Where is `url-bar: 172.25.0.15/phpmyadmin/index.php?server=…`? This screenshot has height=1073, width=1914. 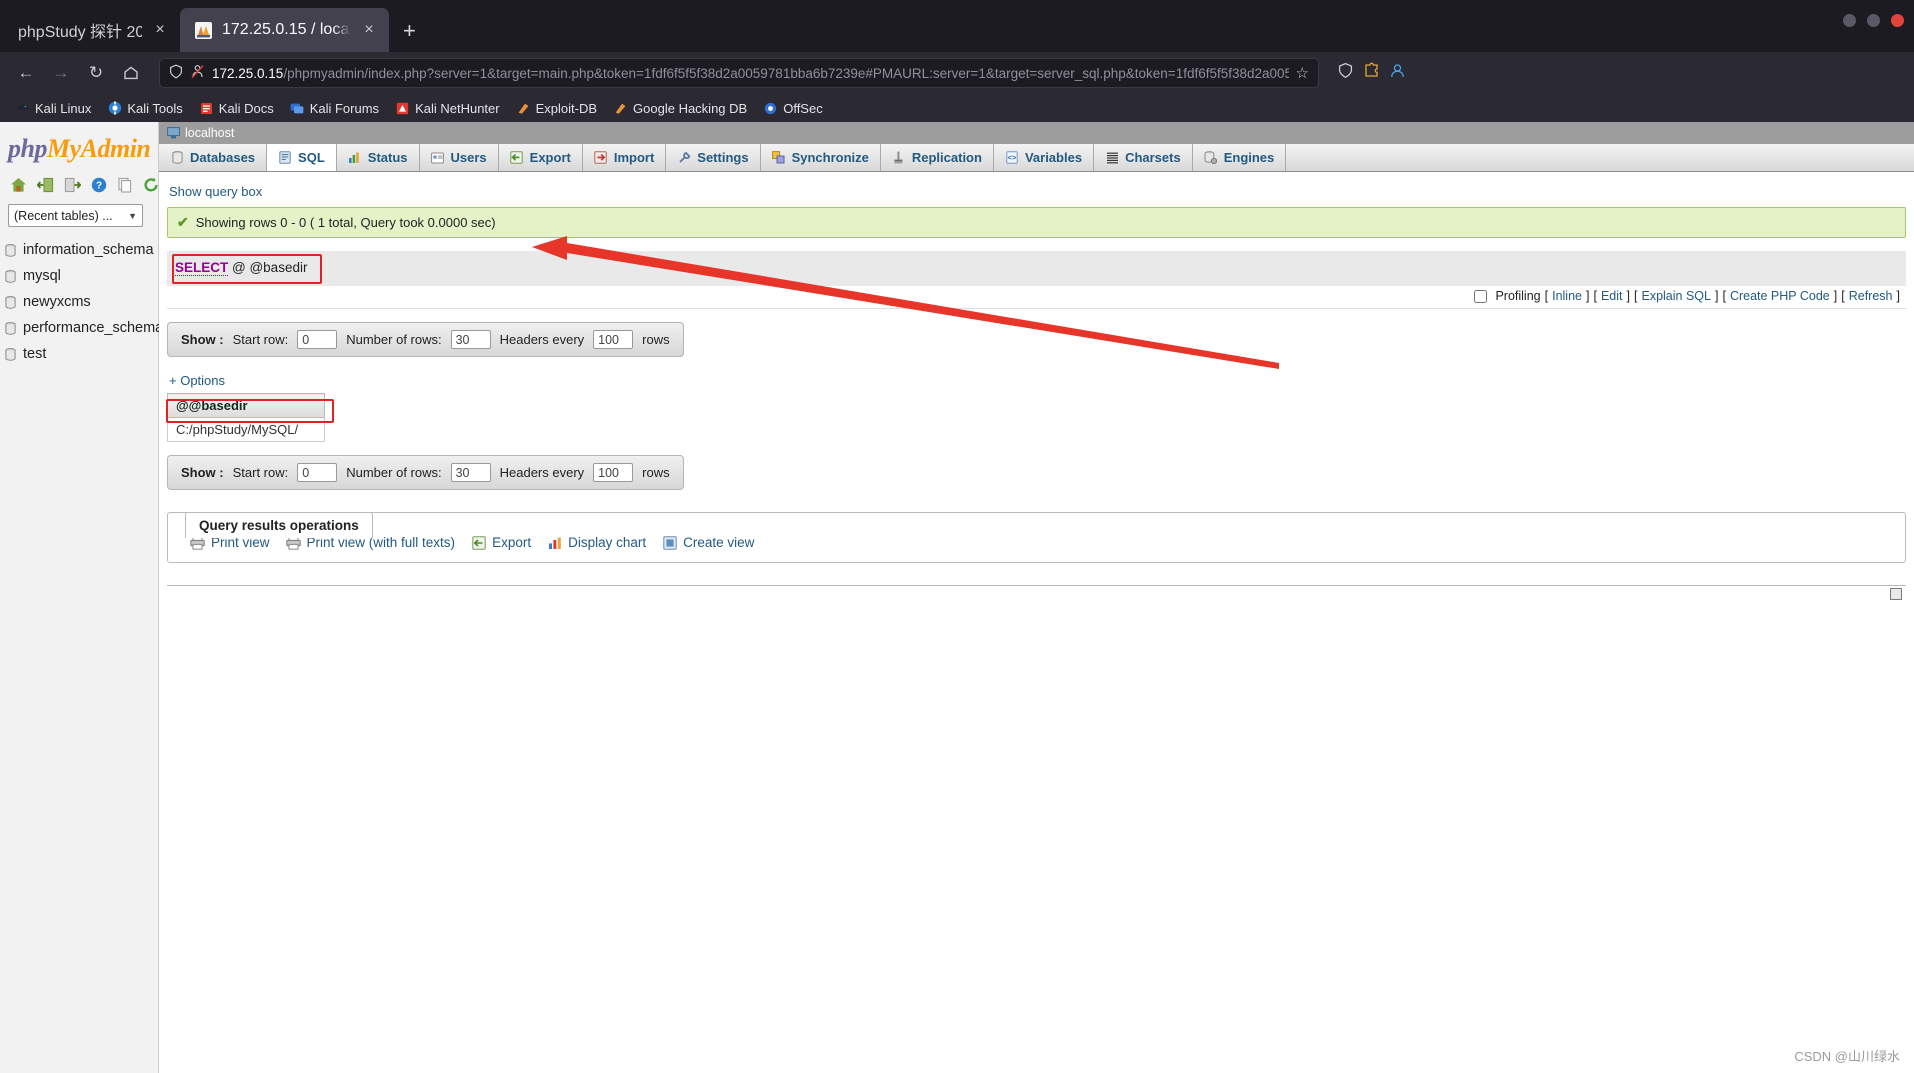 url-bar: 172.25.0.15/phpmyadmin/index.php?server=… is located at coordinates (739, 73).